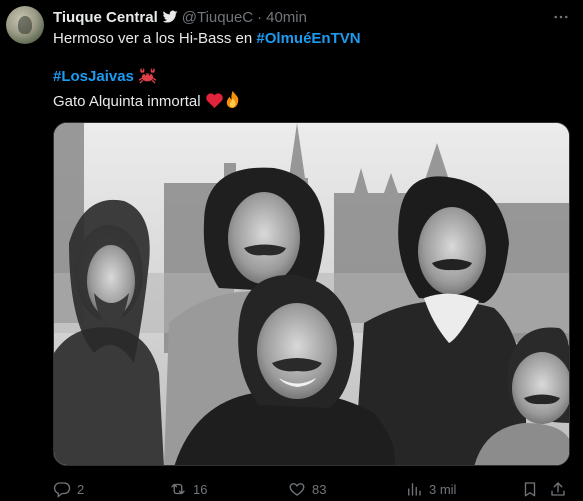 This screenshot has width=583, height=501. What do you see at coordinates (178, 489) in the screenshot?
I see `retweet-icon` at bounding box center [178, 489].